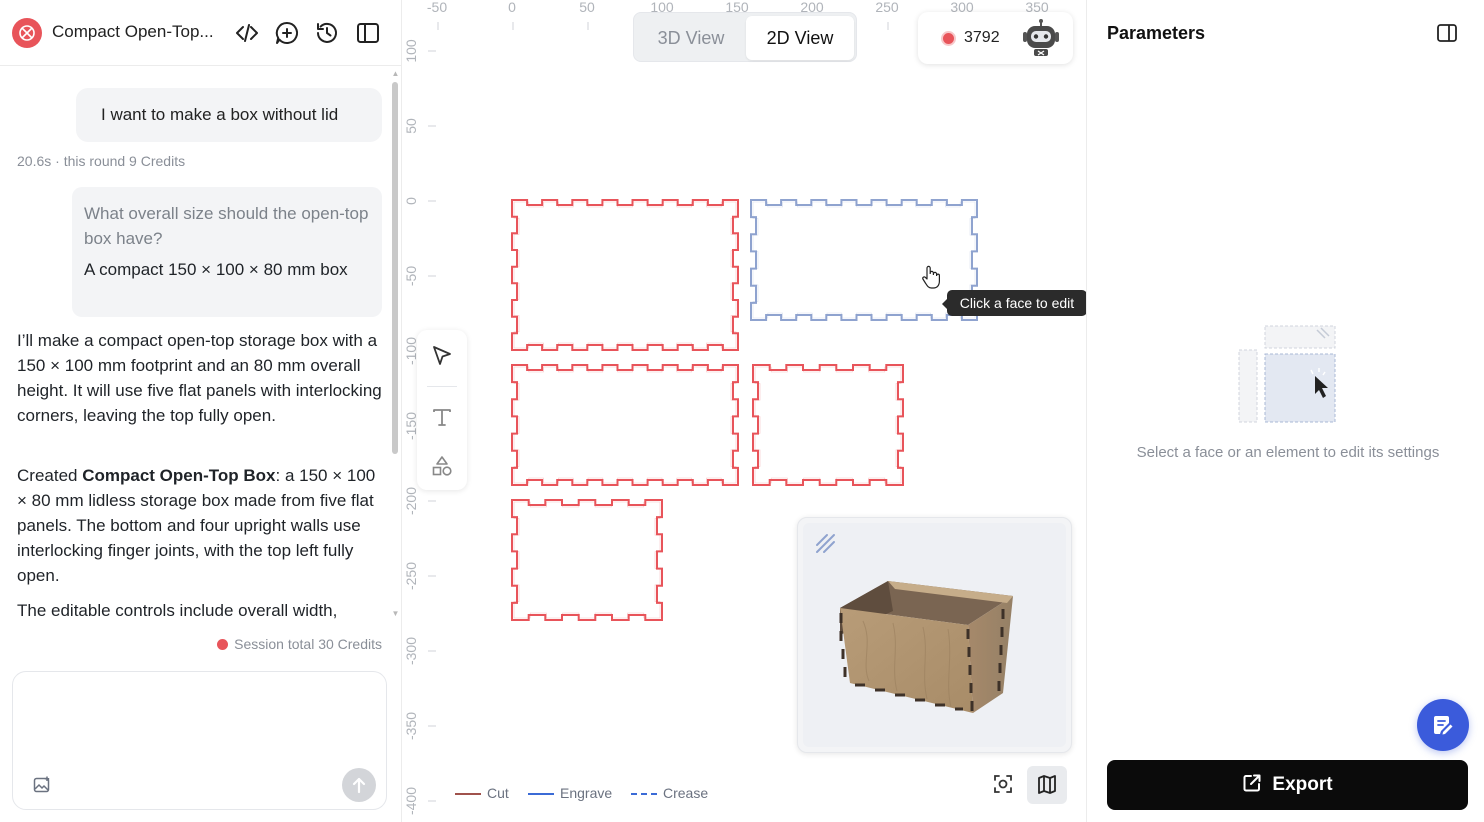 This screenshot has width=1484, height=822. I want to click on 3d-preview, so click(934, 635).